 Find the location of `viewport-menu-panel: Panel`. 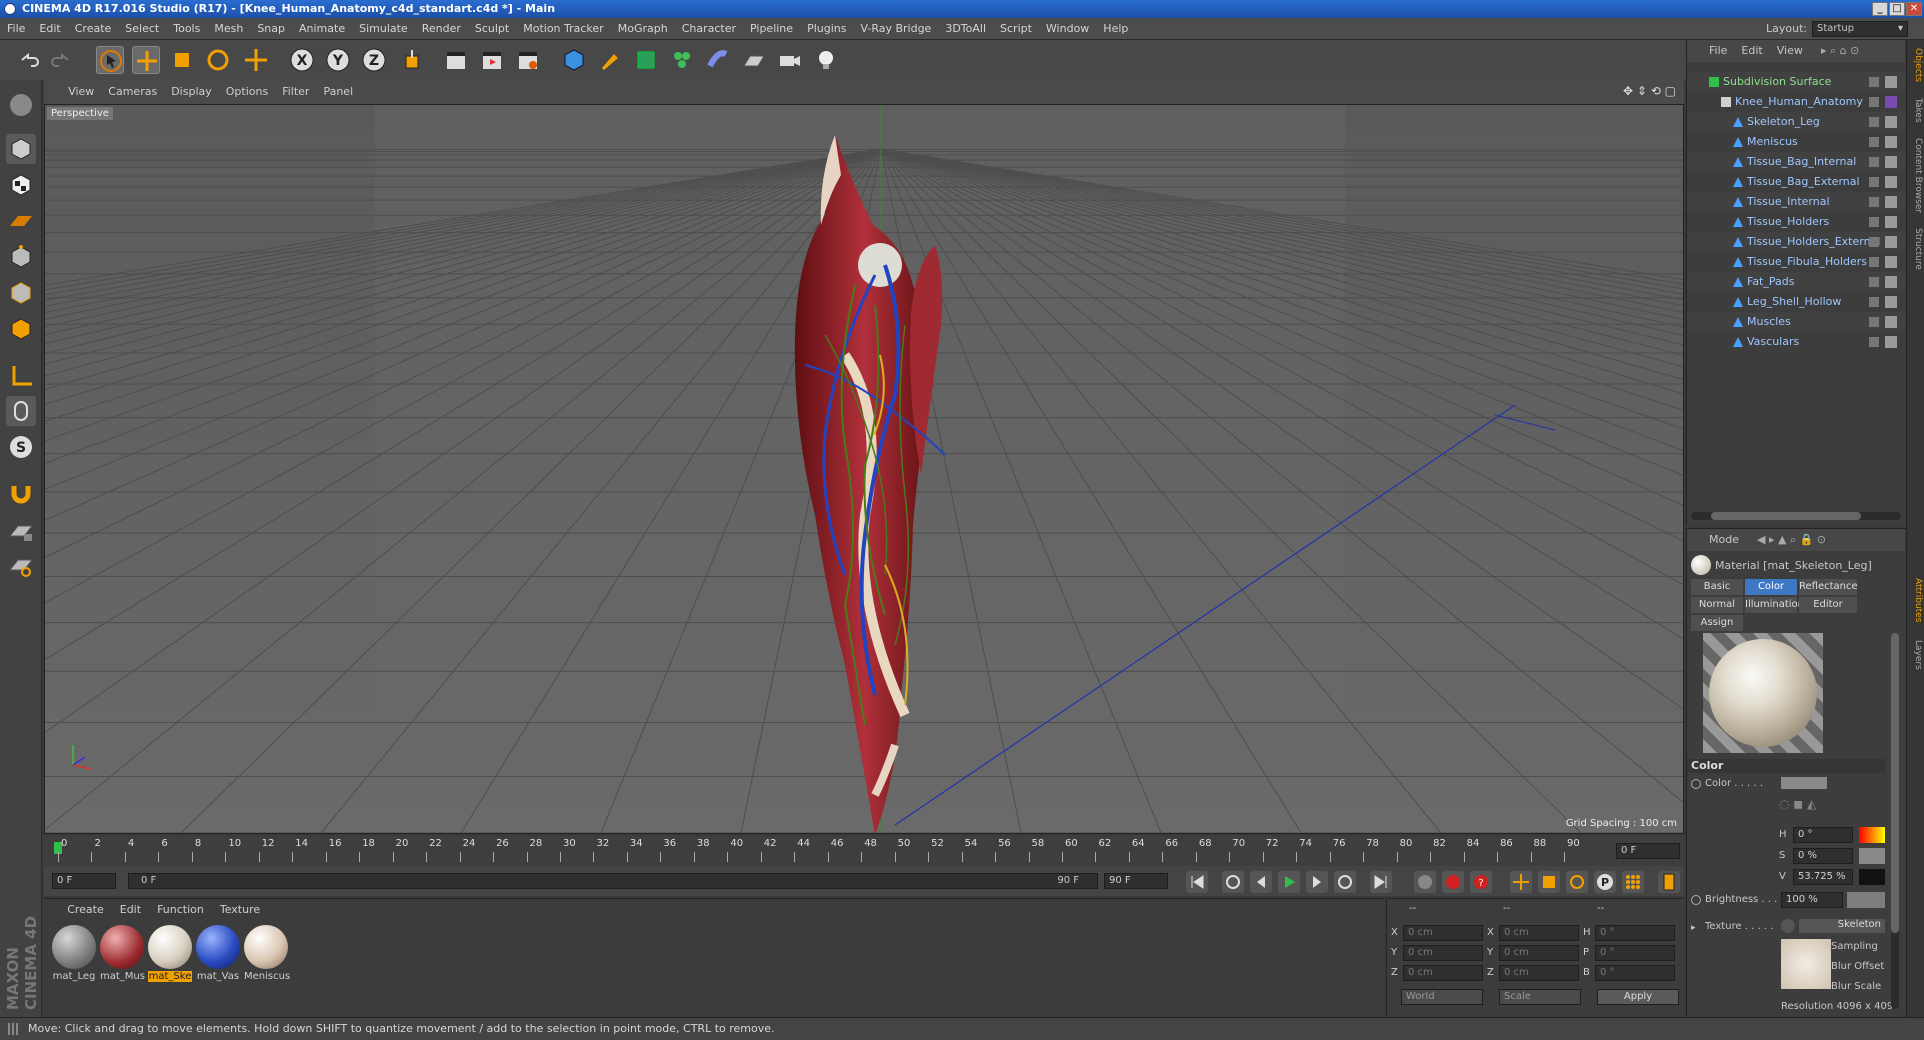

viewport-menu-panel: Panel is located at coordinates (338, 92).